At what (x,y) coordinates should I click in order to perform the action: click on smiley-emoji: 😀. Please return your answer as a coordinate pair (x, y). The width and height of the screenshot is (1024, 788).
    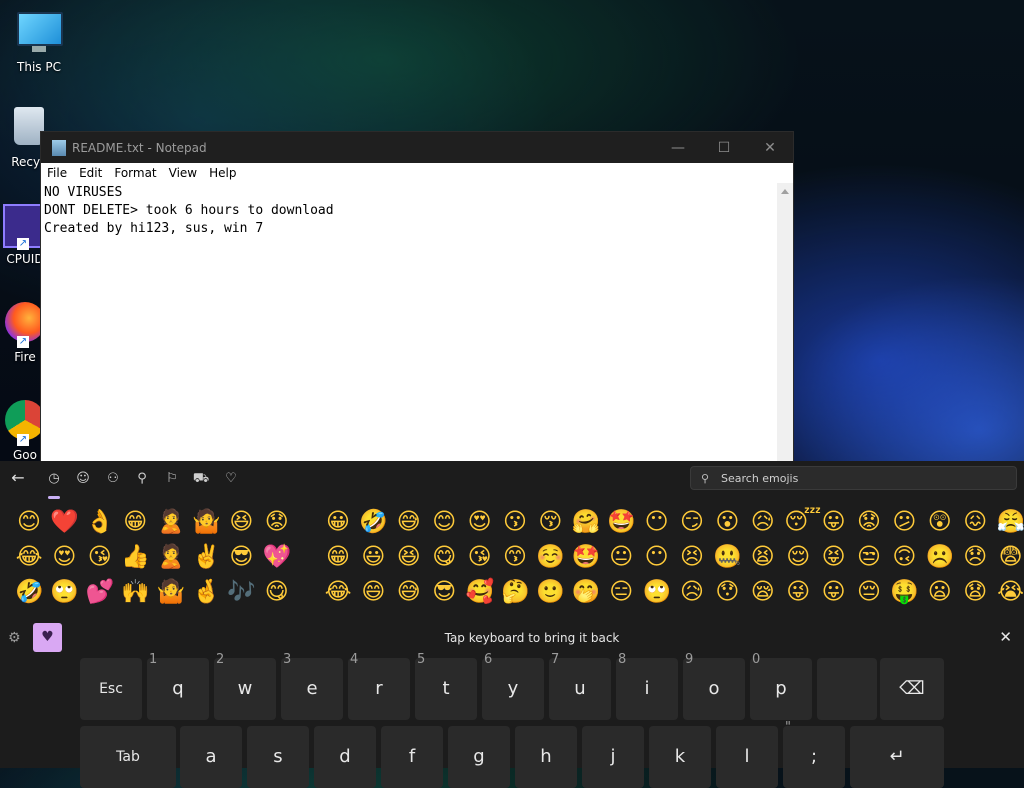
    Looking at the image, I should click on (338, 522).